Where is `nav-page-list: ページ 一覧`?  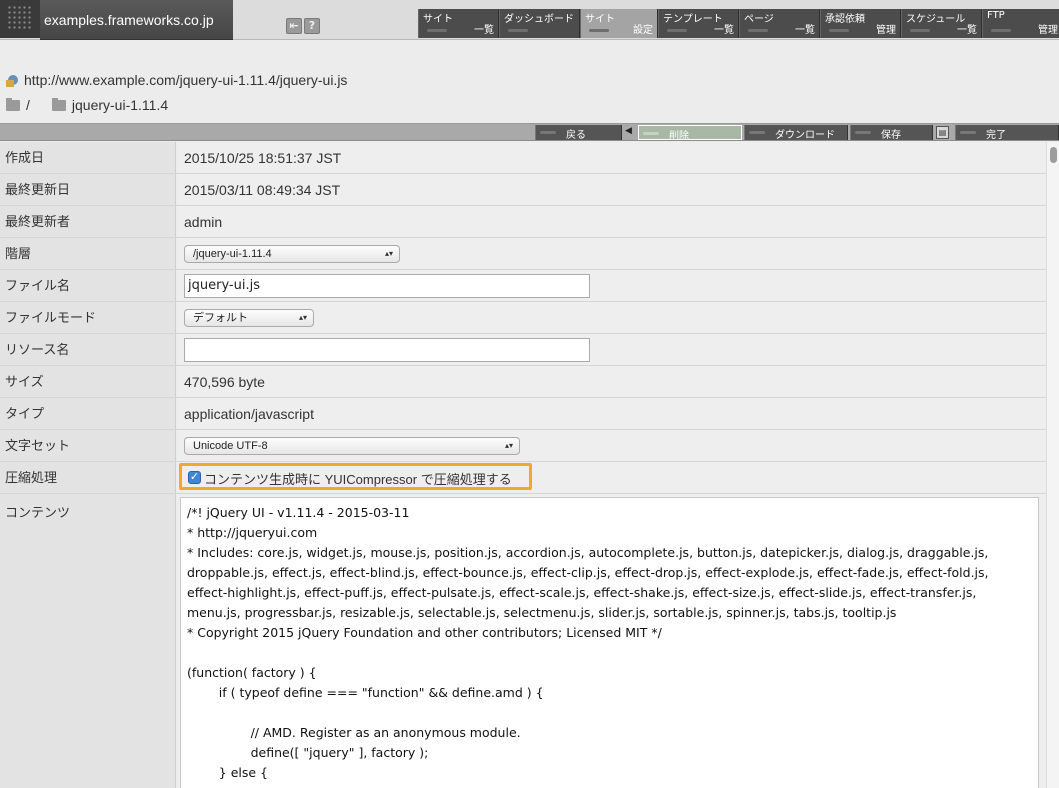 nav-page-list: ページ 一覧 is located at coordinates (779, 23).